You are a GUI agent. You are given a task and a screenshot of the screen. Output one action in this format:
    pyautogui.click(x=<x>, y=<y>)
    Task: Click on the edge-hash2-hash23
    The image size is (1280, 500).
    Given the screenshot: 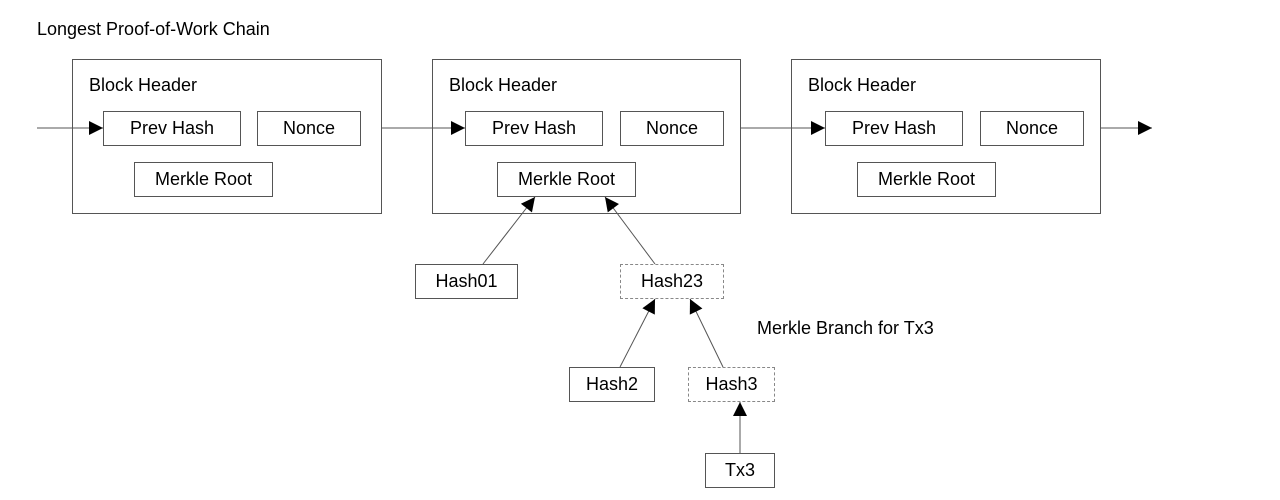 What is the action you would take?
    pyautogui.click(x=637, y=333)
    